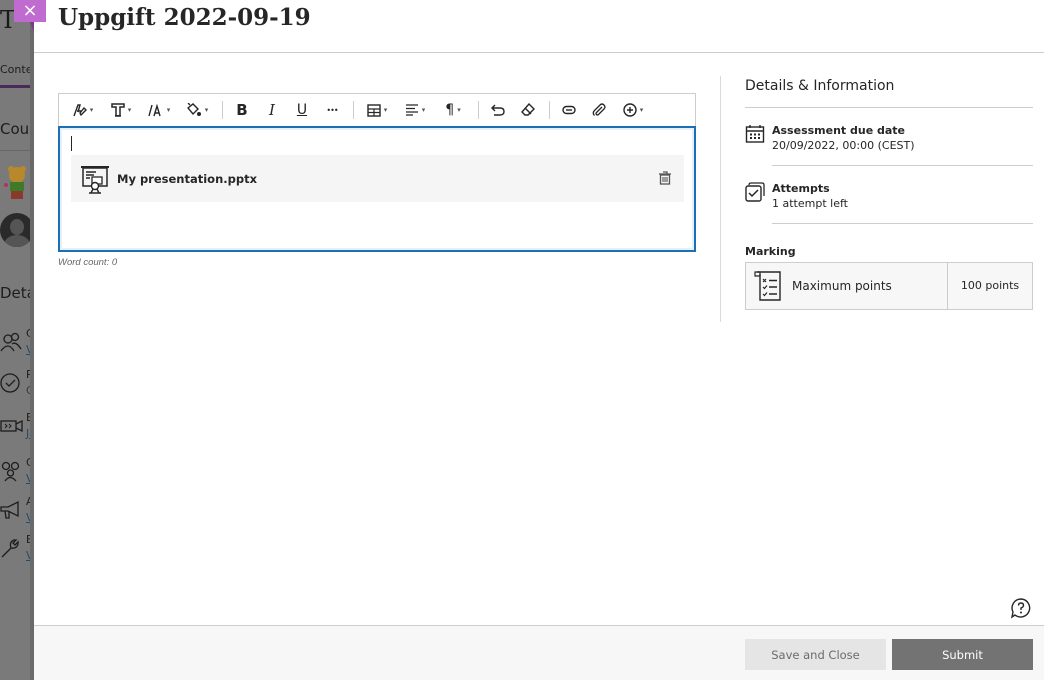 Image resolution: width=1044 pixels, height=680 pixels. I want to click on wrench-icon, so click(10, 548).